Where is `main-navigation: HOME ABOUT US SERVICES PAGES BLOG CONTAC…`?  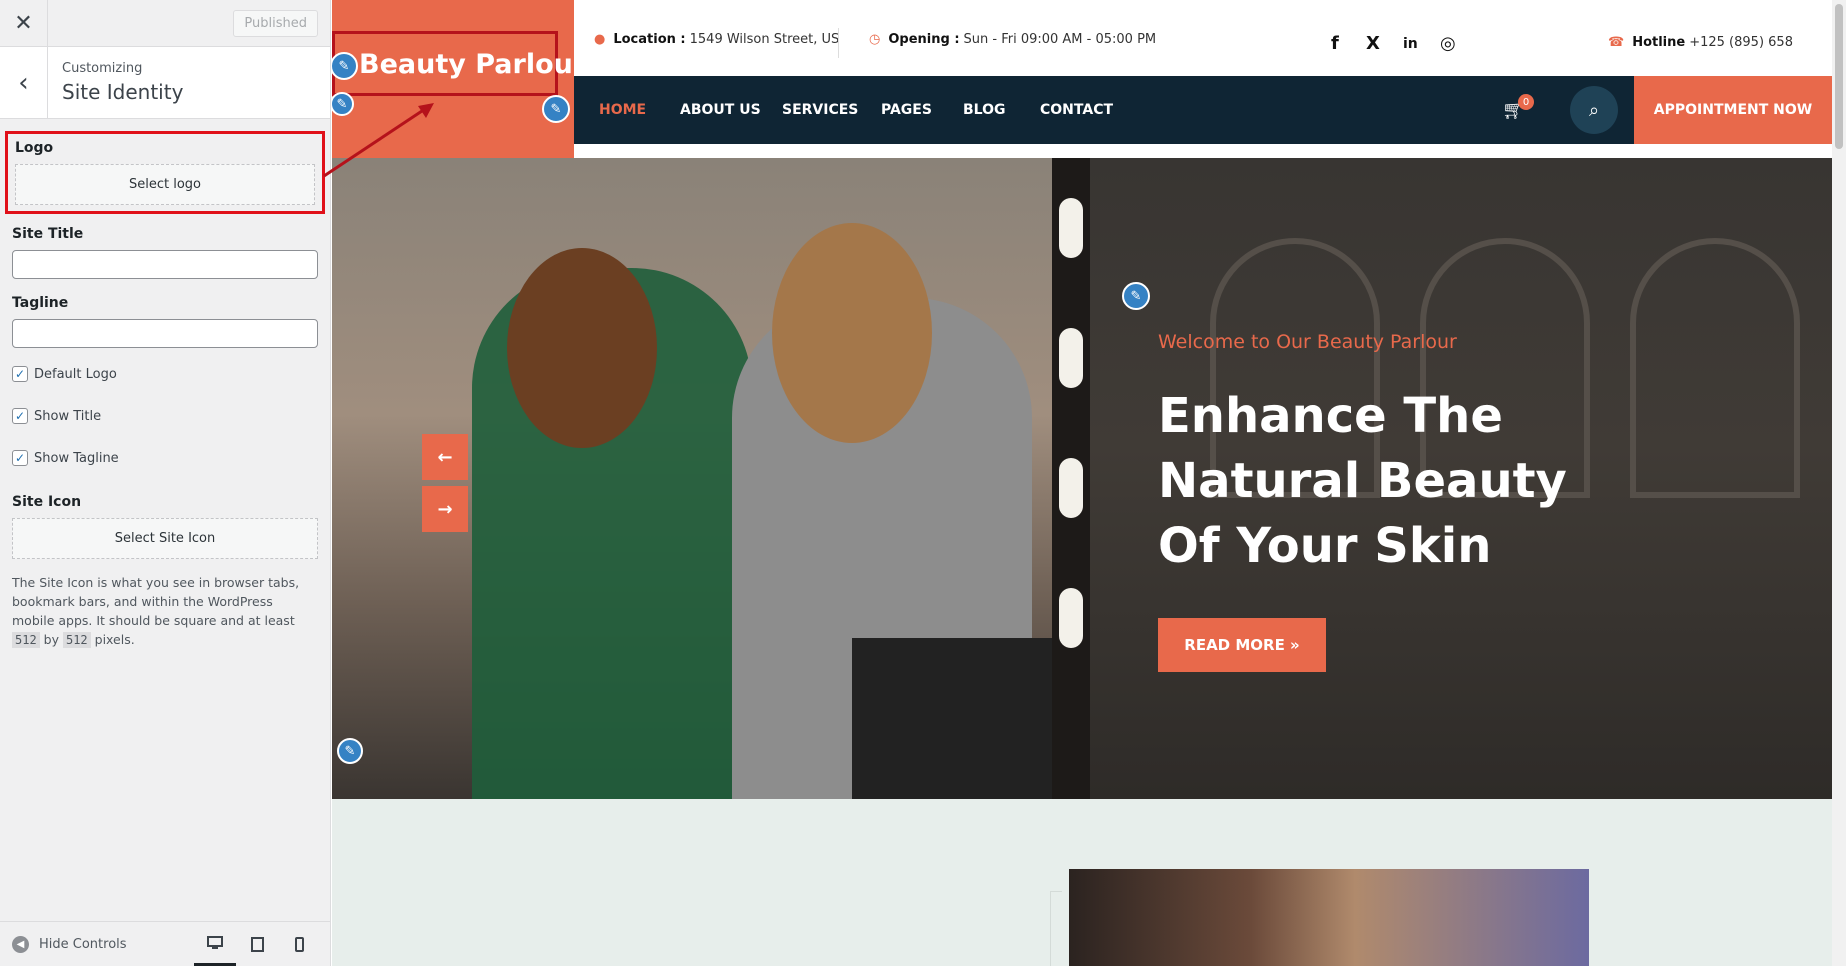 main-navigation: HOME ABOUT US SERVICES PAGES BLOG CONTAC… is located at coordinates (1203, 110).